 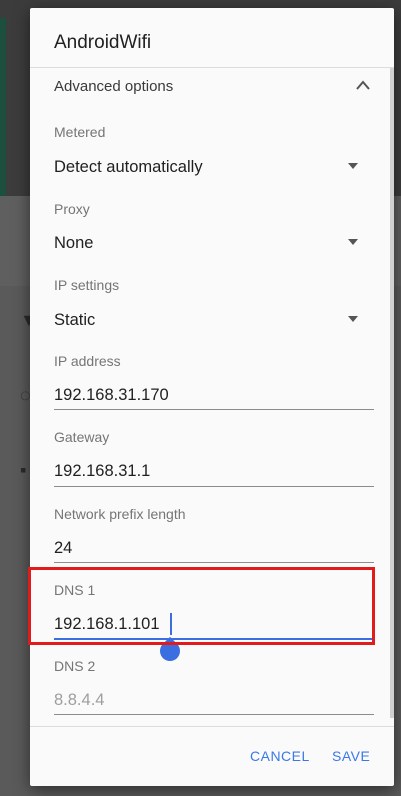 I want to click on prefix-length-underline, so click(x=214, y=562).